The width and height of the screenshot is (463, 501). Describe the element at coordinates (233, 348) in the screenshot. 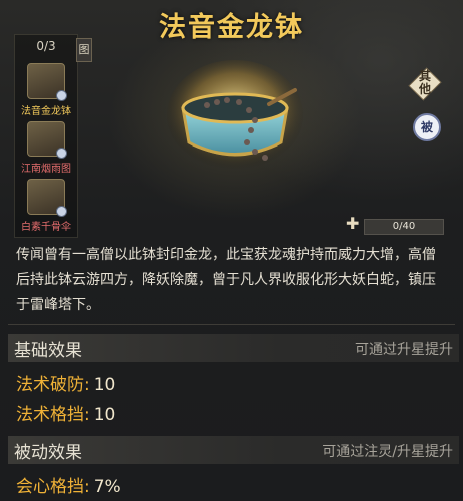

I see `basic-effect-header: 基础效果 可通过升星提升` at that location.